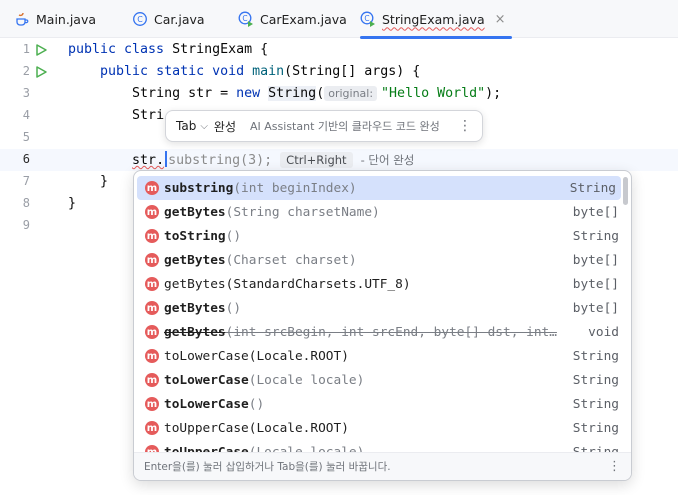  Describe the element at coordinates (625, 191) in the screenshot. I see `completion-scrollbar` at that location.